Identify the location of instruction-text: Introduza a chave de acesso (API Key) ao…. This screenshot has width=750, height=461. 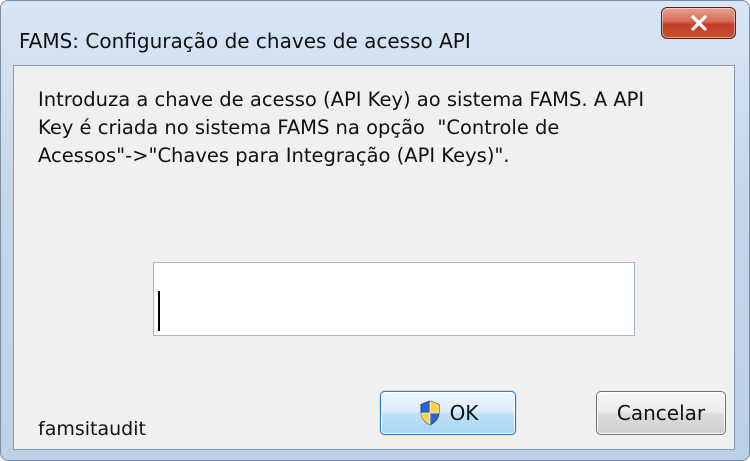
(341, 127).